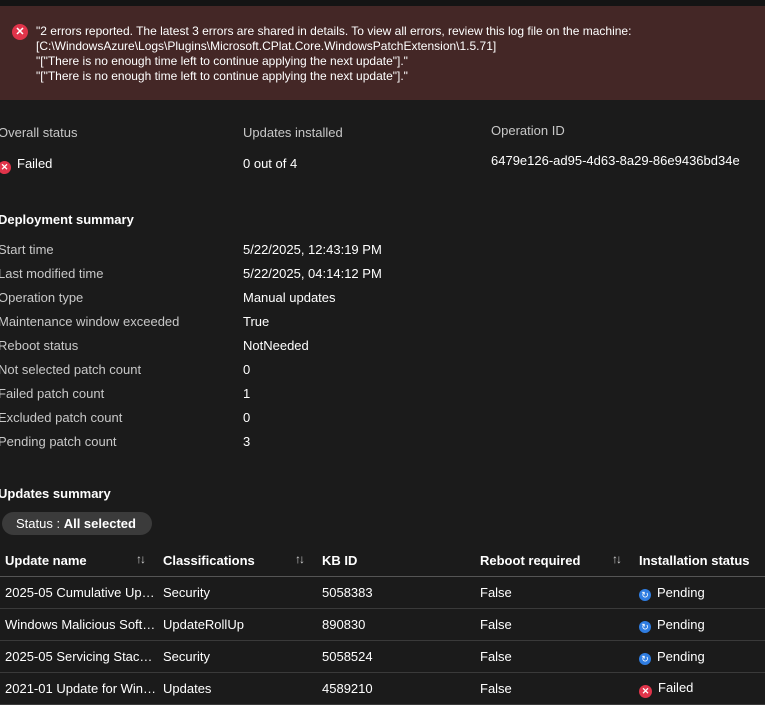 This screenshot has height=705, width=765. What do you see at coordinates (340, 560) in the screenshot?
I see `column-header-label: KB ID` at bounding box center [340, 560].